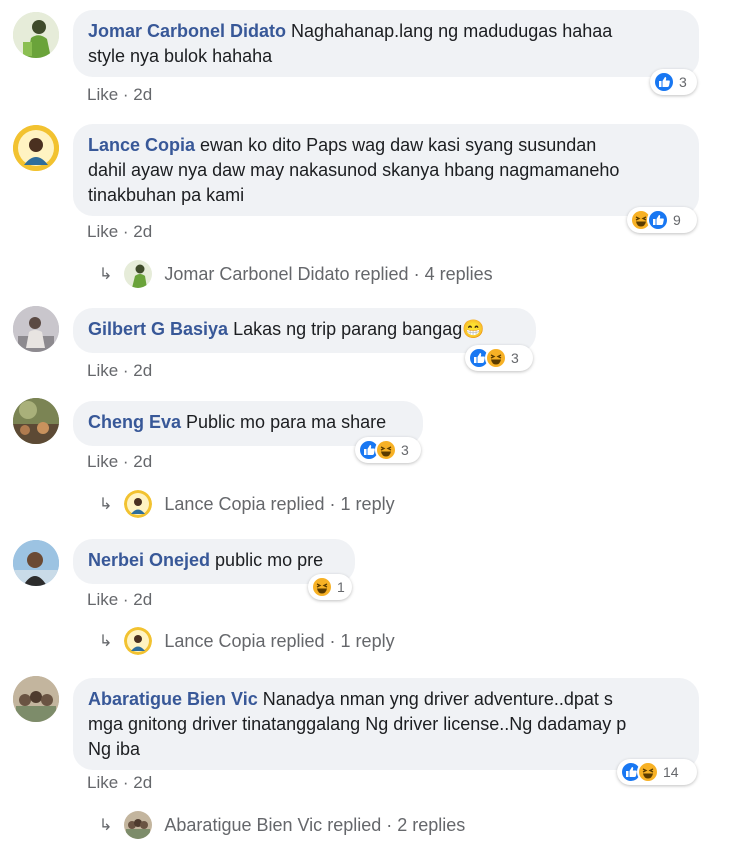  I want to click on comment-author: Jomar Carbonel Didato, so click(187, 31).